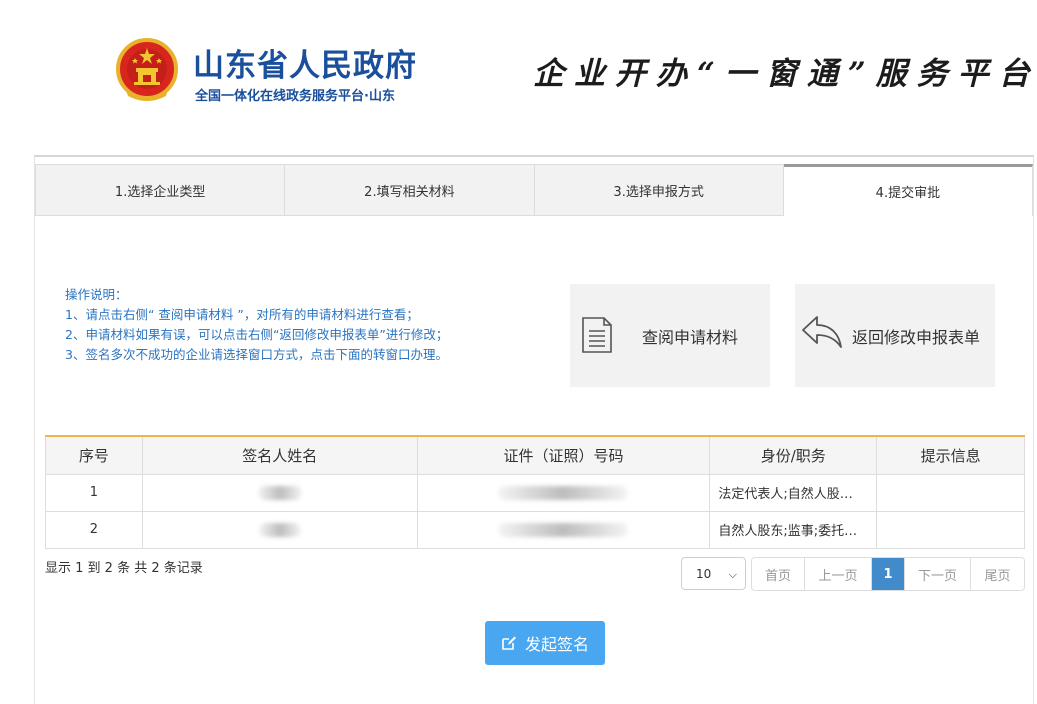 Image resolution: width=1037 pixels, height=704 pixels. What do you see at coordinates (94, 455) in the screenshot?
I see `col-header-index: 序号` at bounding box center [94, 455].